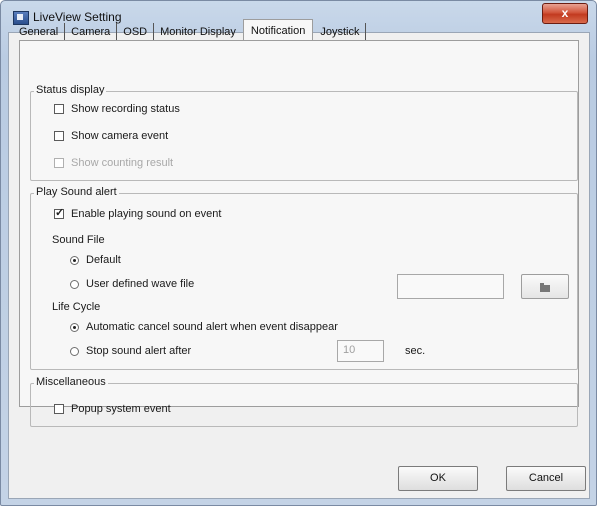 Image resolution: width=599 pixels, height=508 pixels. I want to click on enable-sound-option: Enable playing sound on event, so click(138, 213).